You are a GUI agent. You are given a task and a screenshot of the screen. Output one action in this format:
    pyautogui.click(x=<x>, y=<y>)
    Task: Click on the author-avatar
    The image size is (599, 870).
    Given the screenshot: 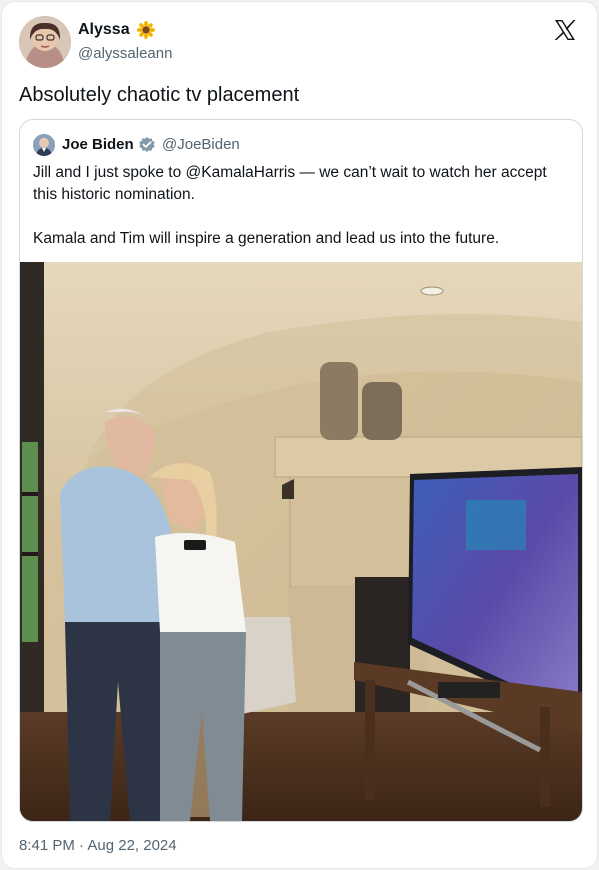 What is the action you would take?
    pyautogui.click(x=45, y=42)
    